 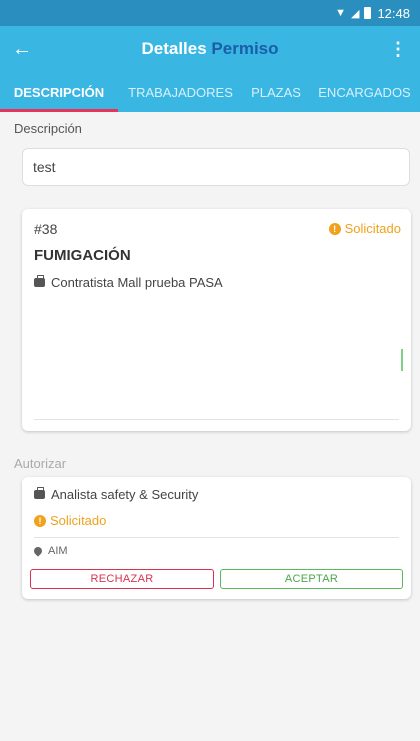 What do you see at coordinates (210, 13) in the screenshot?
I see `status-bar: ▼ ◢ 12:48` at bounding box center [210, 13].